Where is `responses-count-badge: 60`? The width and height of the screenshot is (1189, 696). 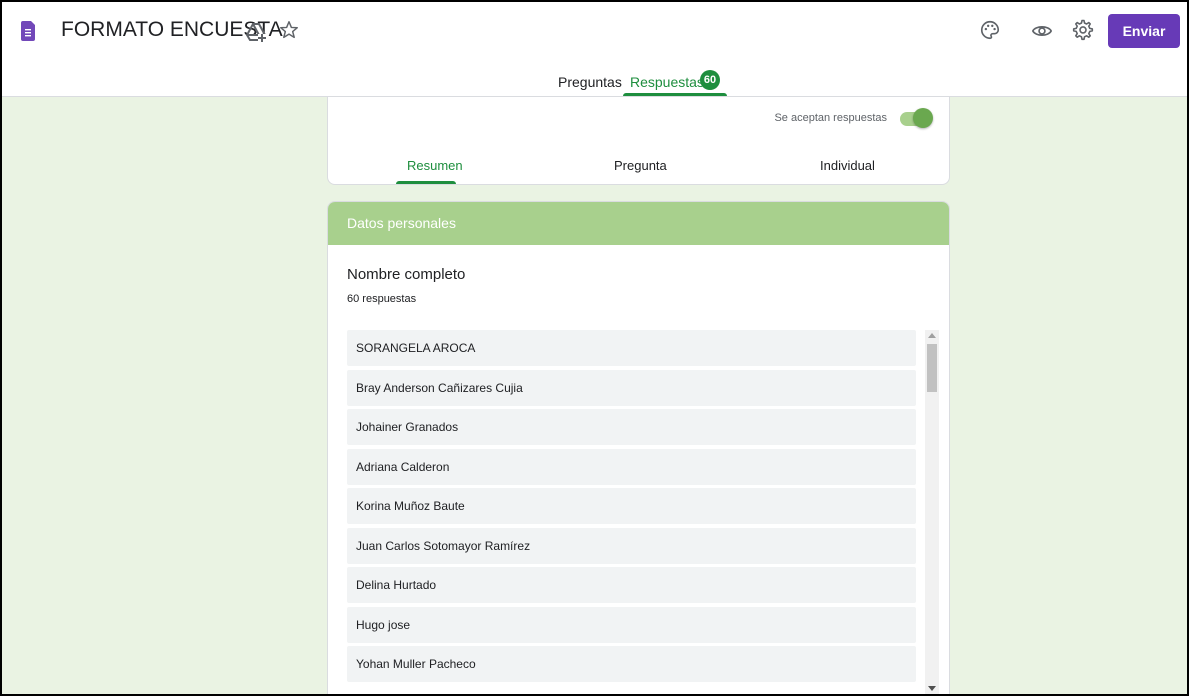
responses-count-badge: 60 is located at coordinates (710, 80).